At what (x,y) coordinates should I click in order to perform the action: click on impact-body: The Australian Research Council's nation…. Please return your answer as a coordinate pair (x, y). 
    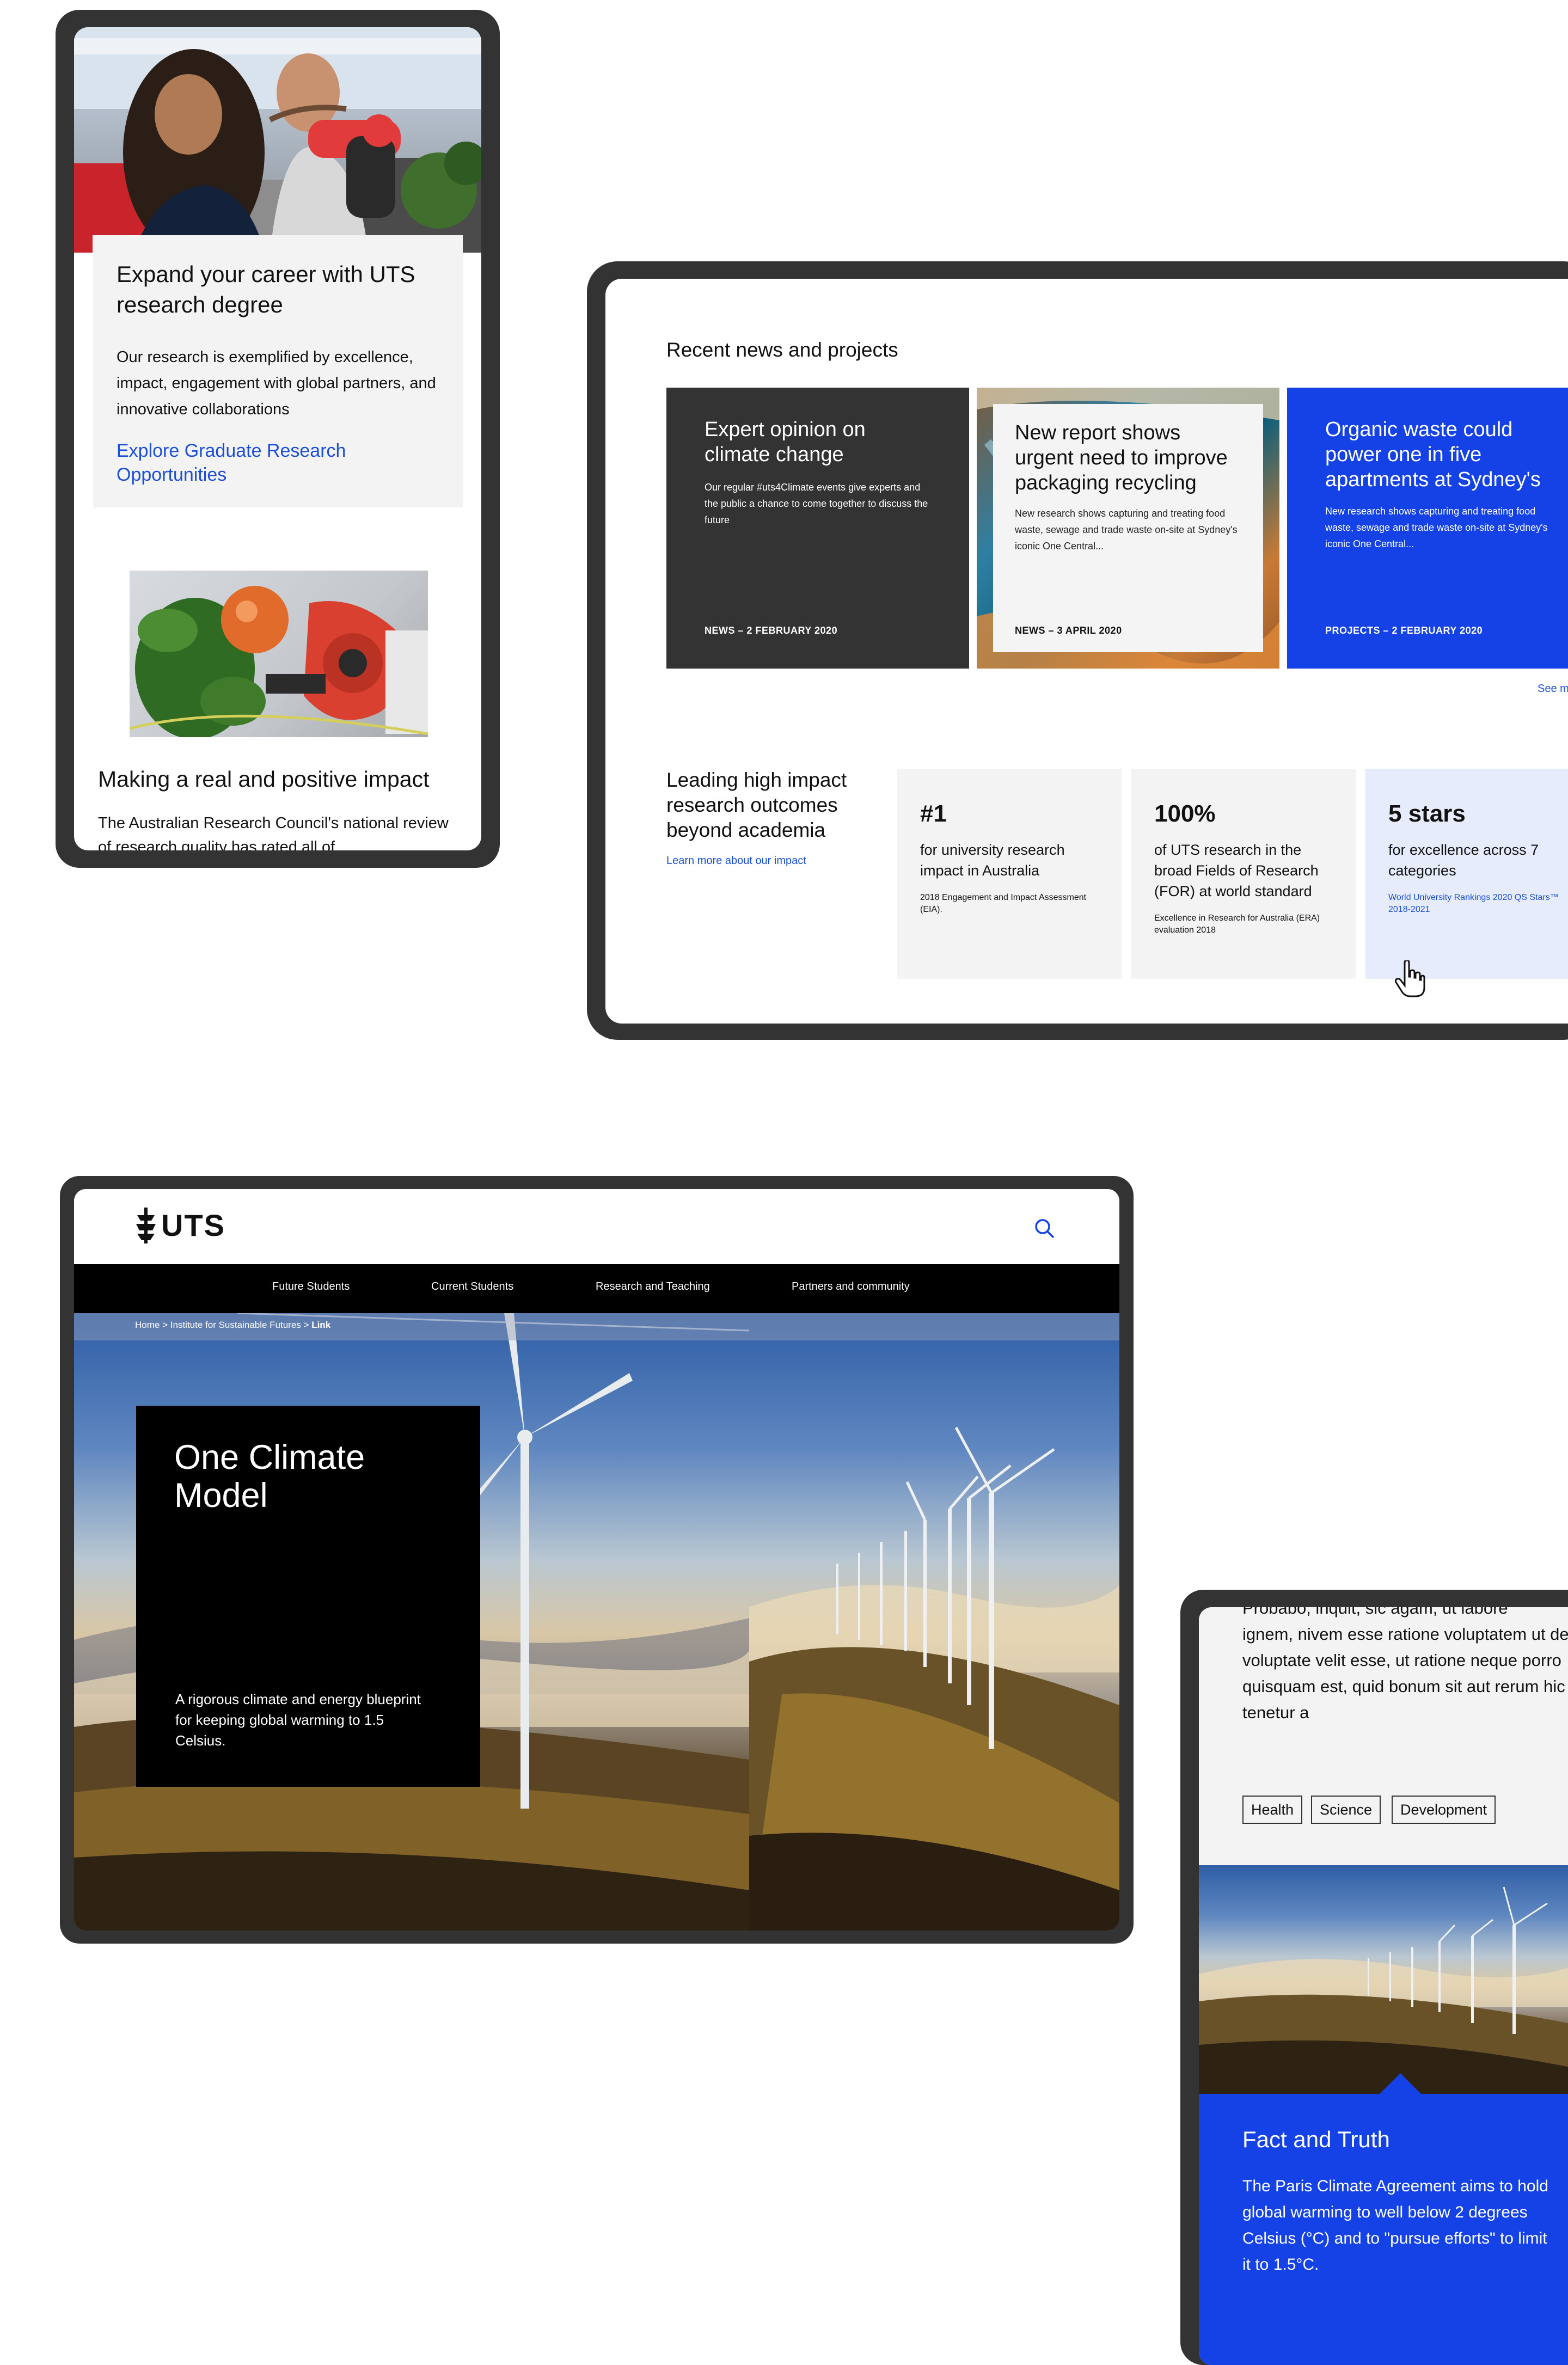
    Looking at the image, I should click on (273, 832).